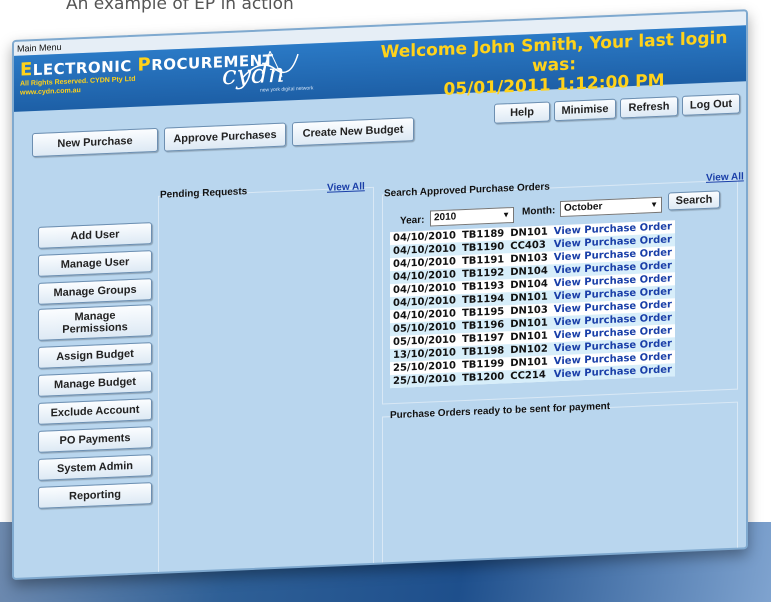  I want to click on sidebar-item-manage-permissions: Manage Permissions, so click(95, 322).